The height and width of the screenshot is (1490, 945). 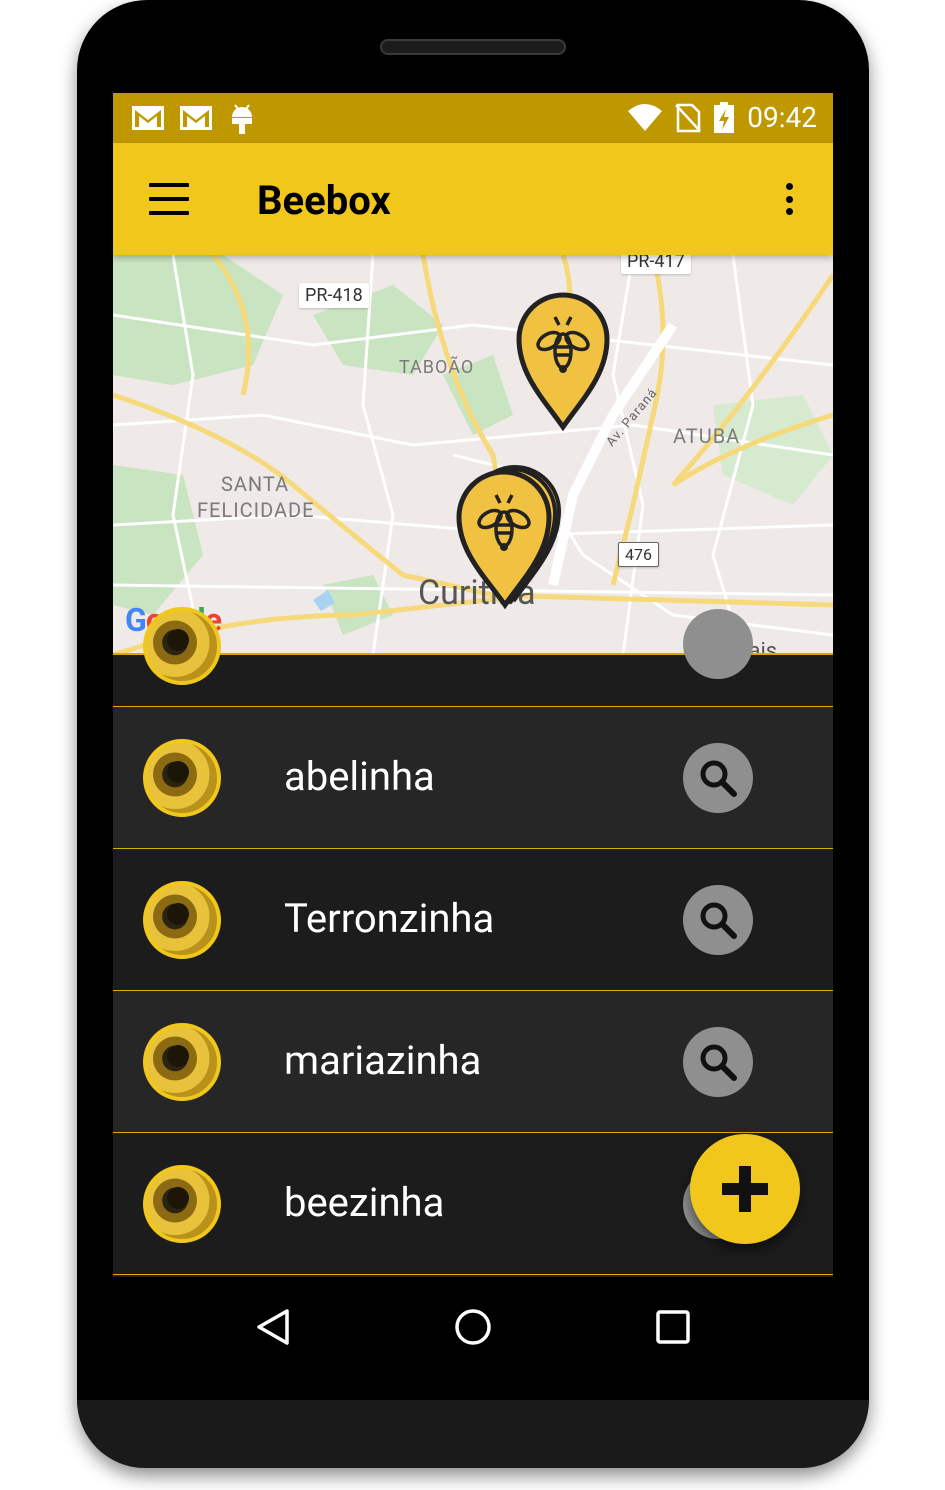 What do you see at coordinates (473, 47) in the screenshot?
I see `phone-speaker` at bounding box center [473, 47].